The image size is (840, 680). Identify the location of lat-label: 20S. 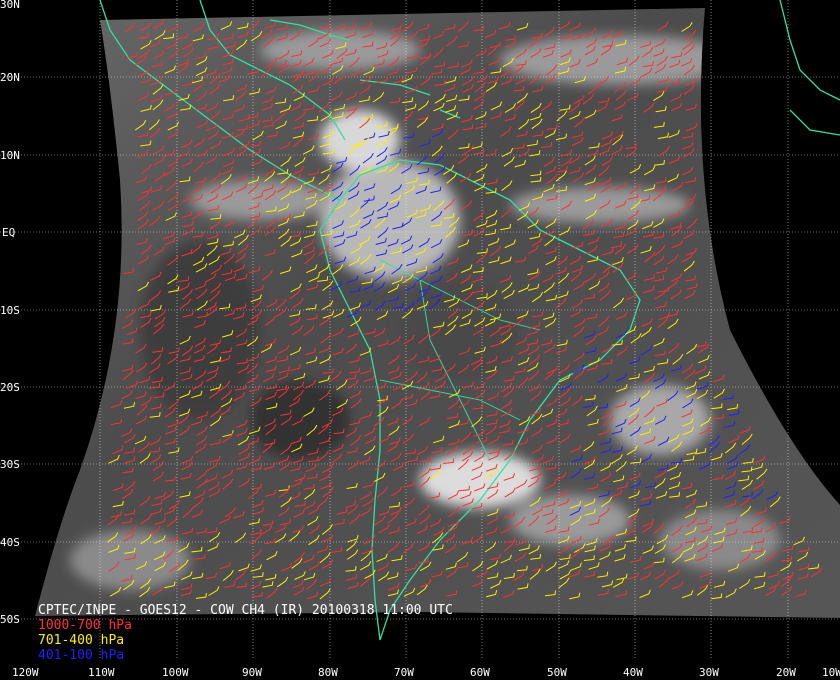
(10, 387).